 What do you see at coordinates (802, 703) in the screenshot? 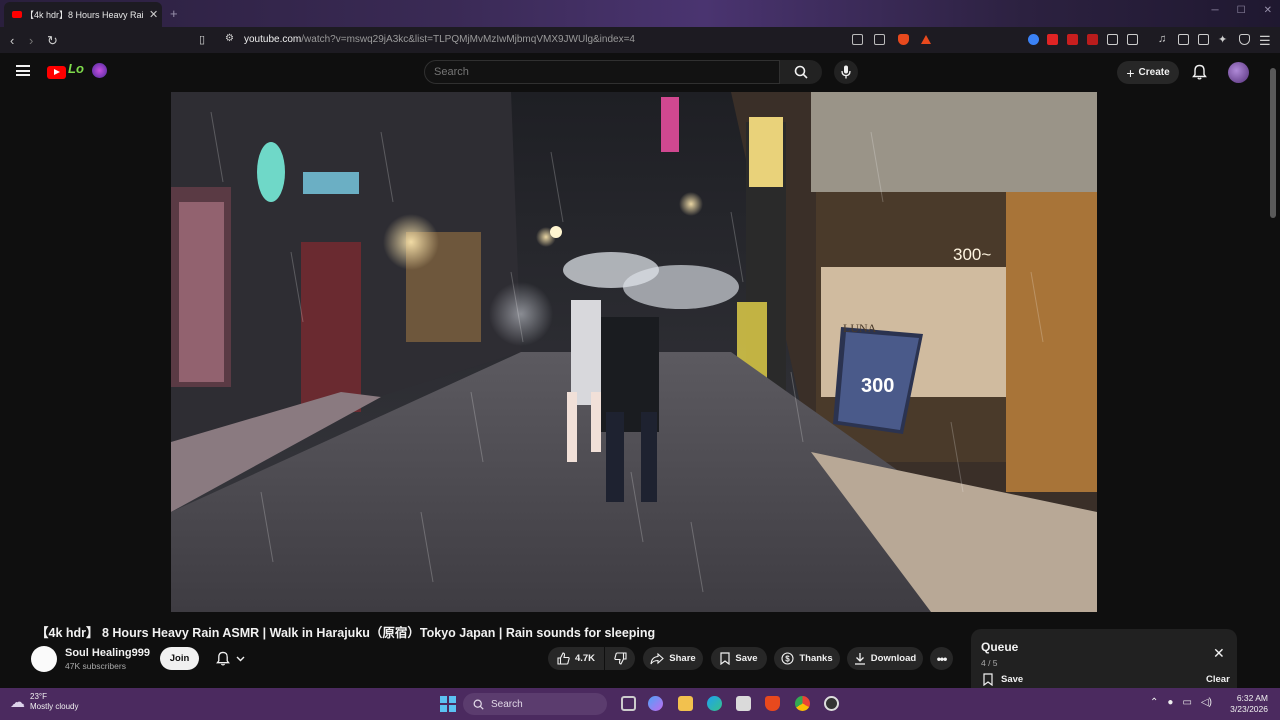
I see `chrome-icon` at bounding box center [802, 703].